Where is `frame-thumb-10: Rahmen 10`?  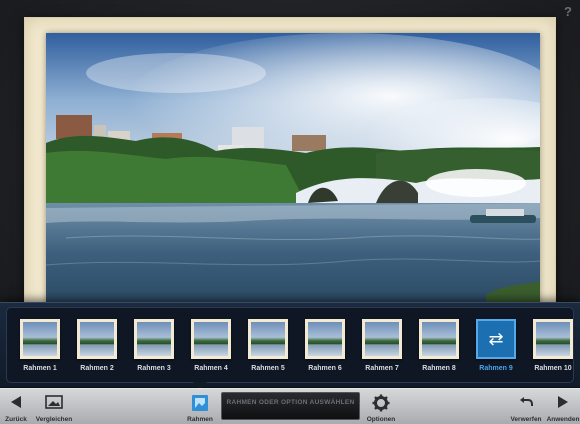
frame-thumb-10: Rahmen 10 is located at coordinates (553, 349).